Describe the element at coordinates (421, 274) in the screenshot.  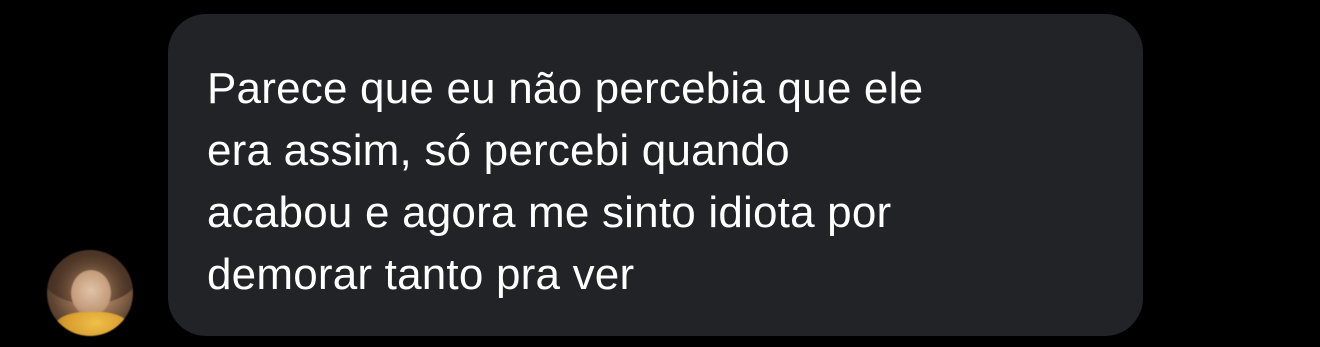
I see `message-line-4: demorar tanto pra ver` at that location.